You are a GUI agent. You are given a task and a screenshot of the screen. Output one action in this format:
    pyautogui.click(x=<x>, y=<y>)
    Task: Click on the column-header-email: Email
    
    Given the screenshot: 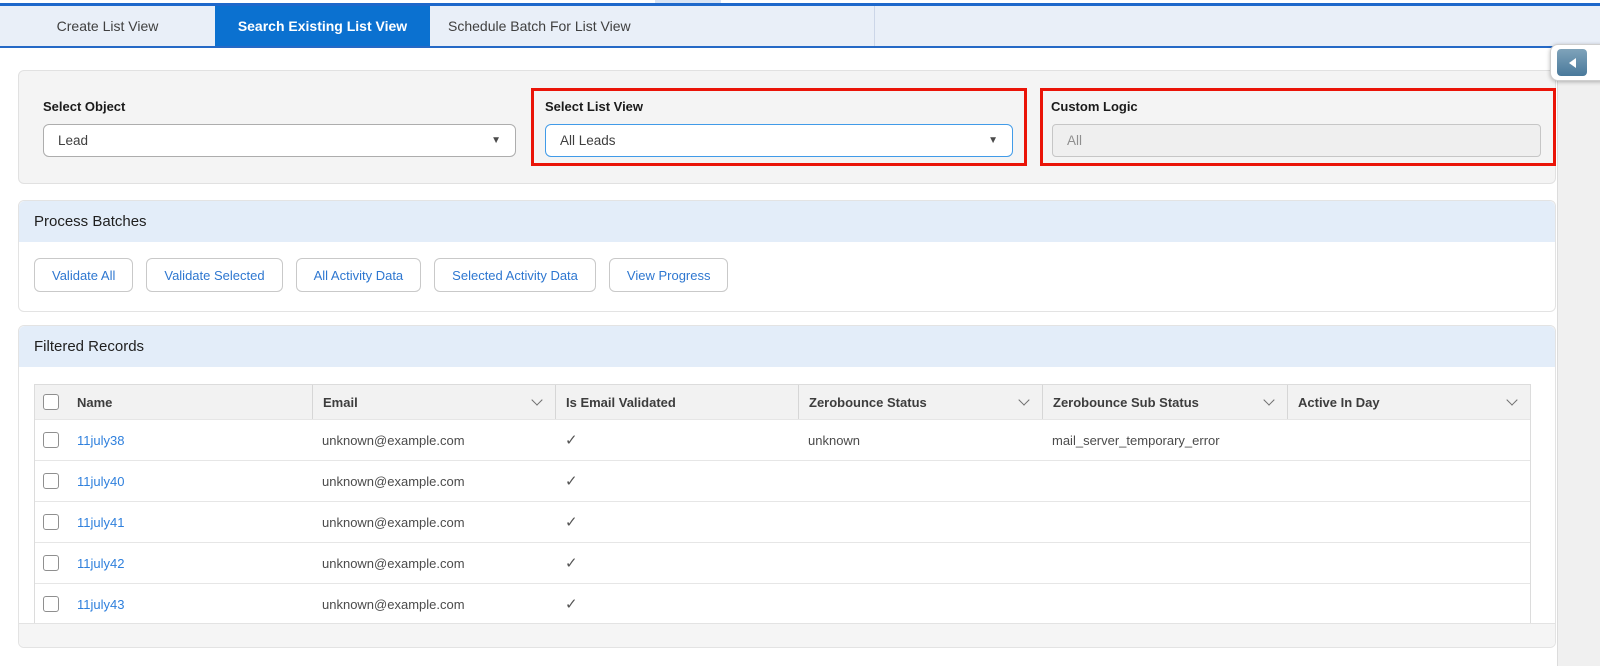 What is the action you would take?
    pyautogui.click(x=433, y=402)
    